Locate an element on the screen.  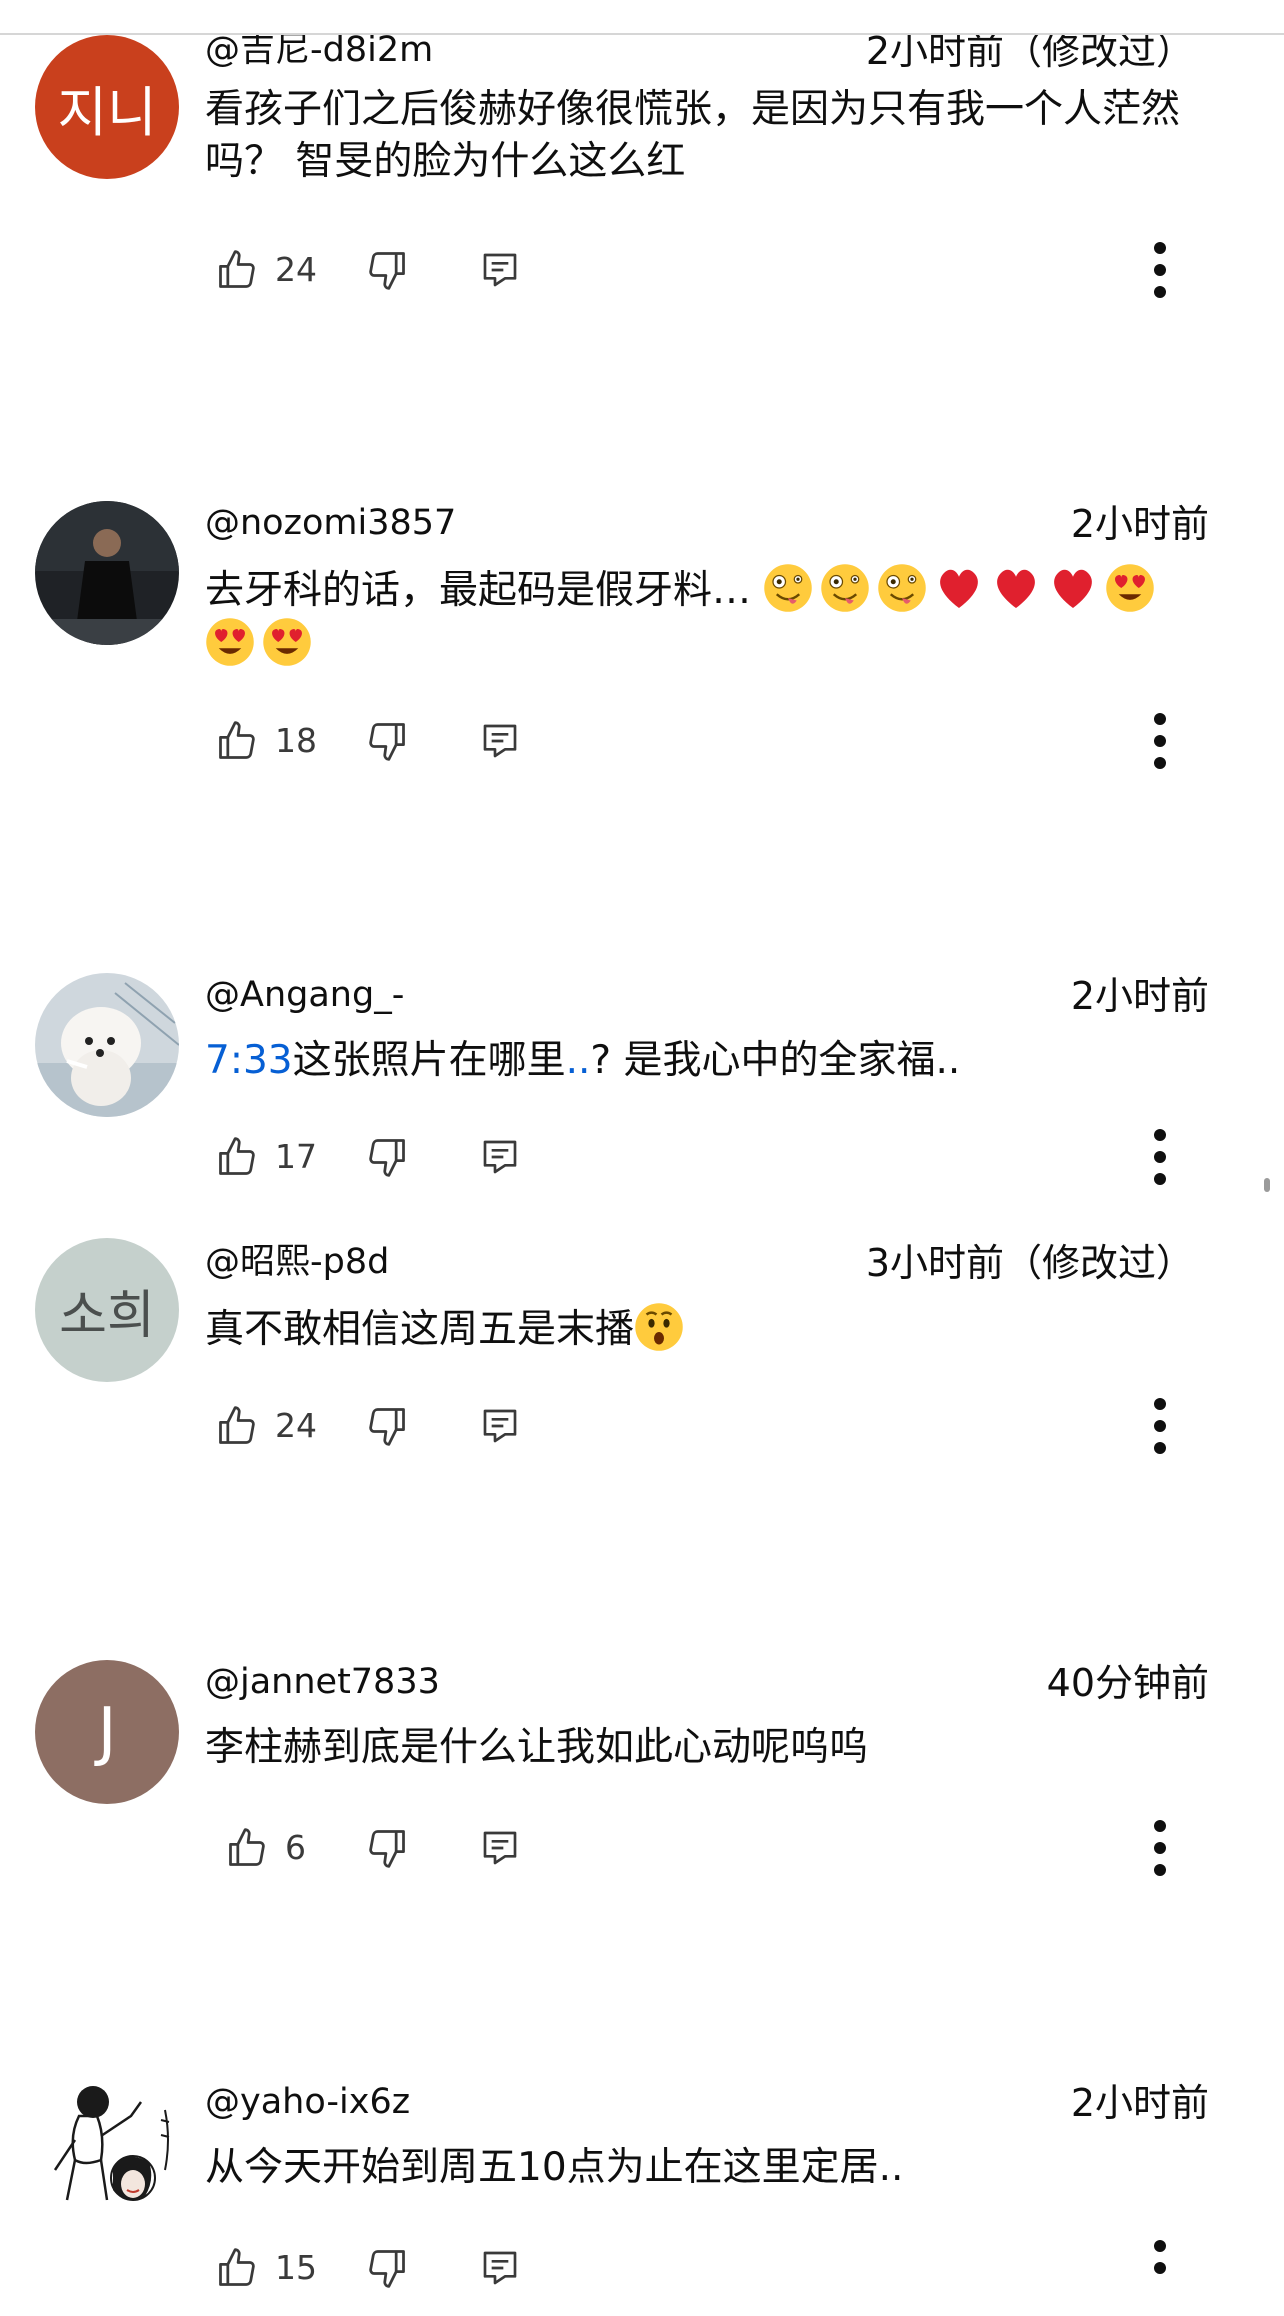
comment-author: @Angang_- is located at coordinates (304, 995).